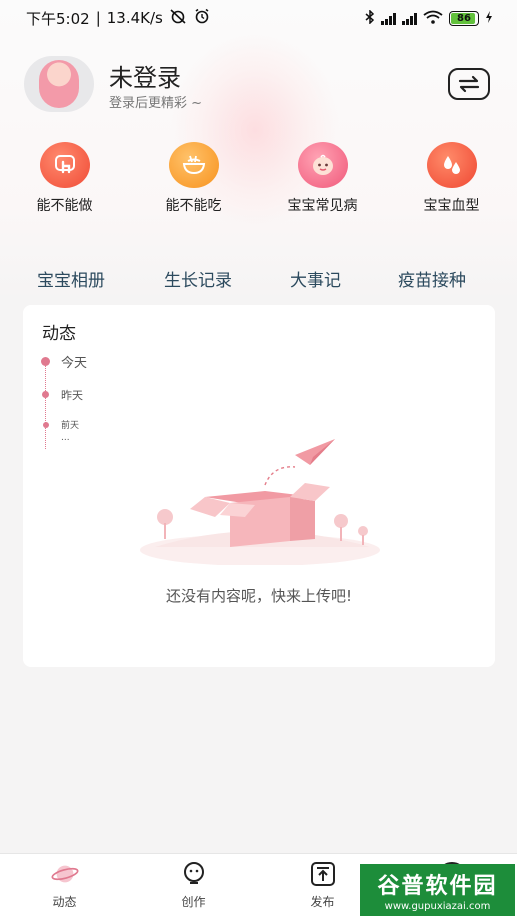  What do you see at coordinates (193, 165) in the screenshot?
I see `bowl-icon` at bounding box center [193, 165].